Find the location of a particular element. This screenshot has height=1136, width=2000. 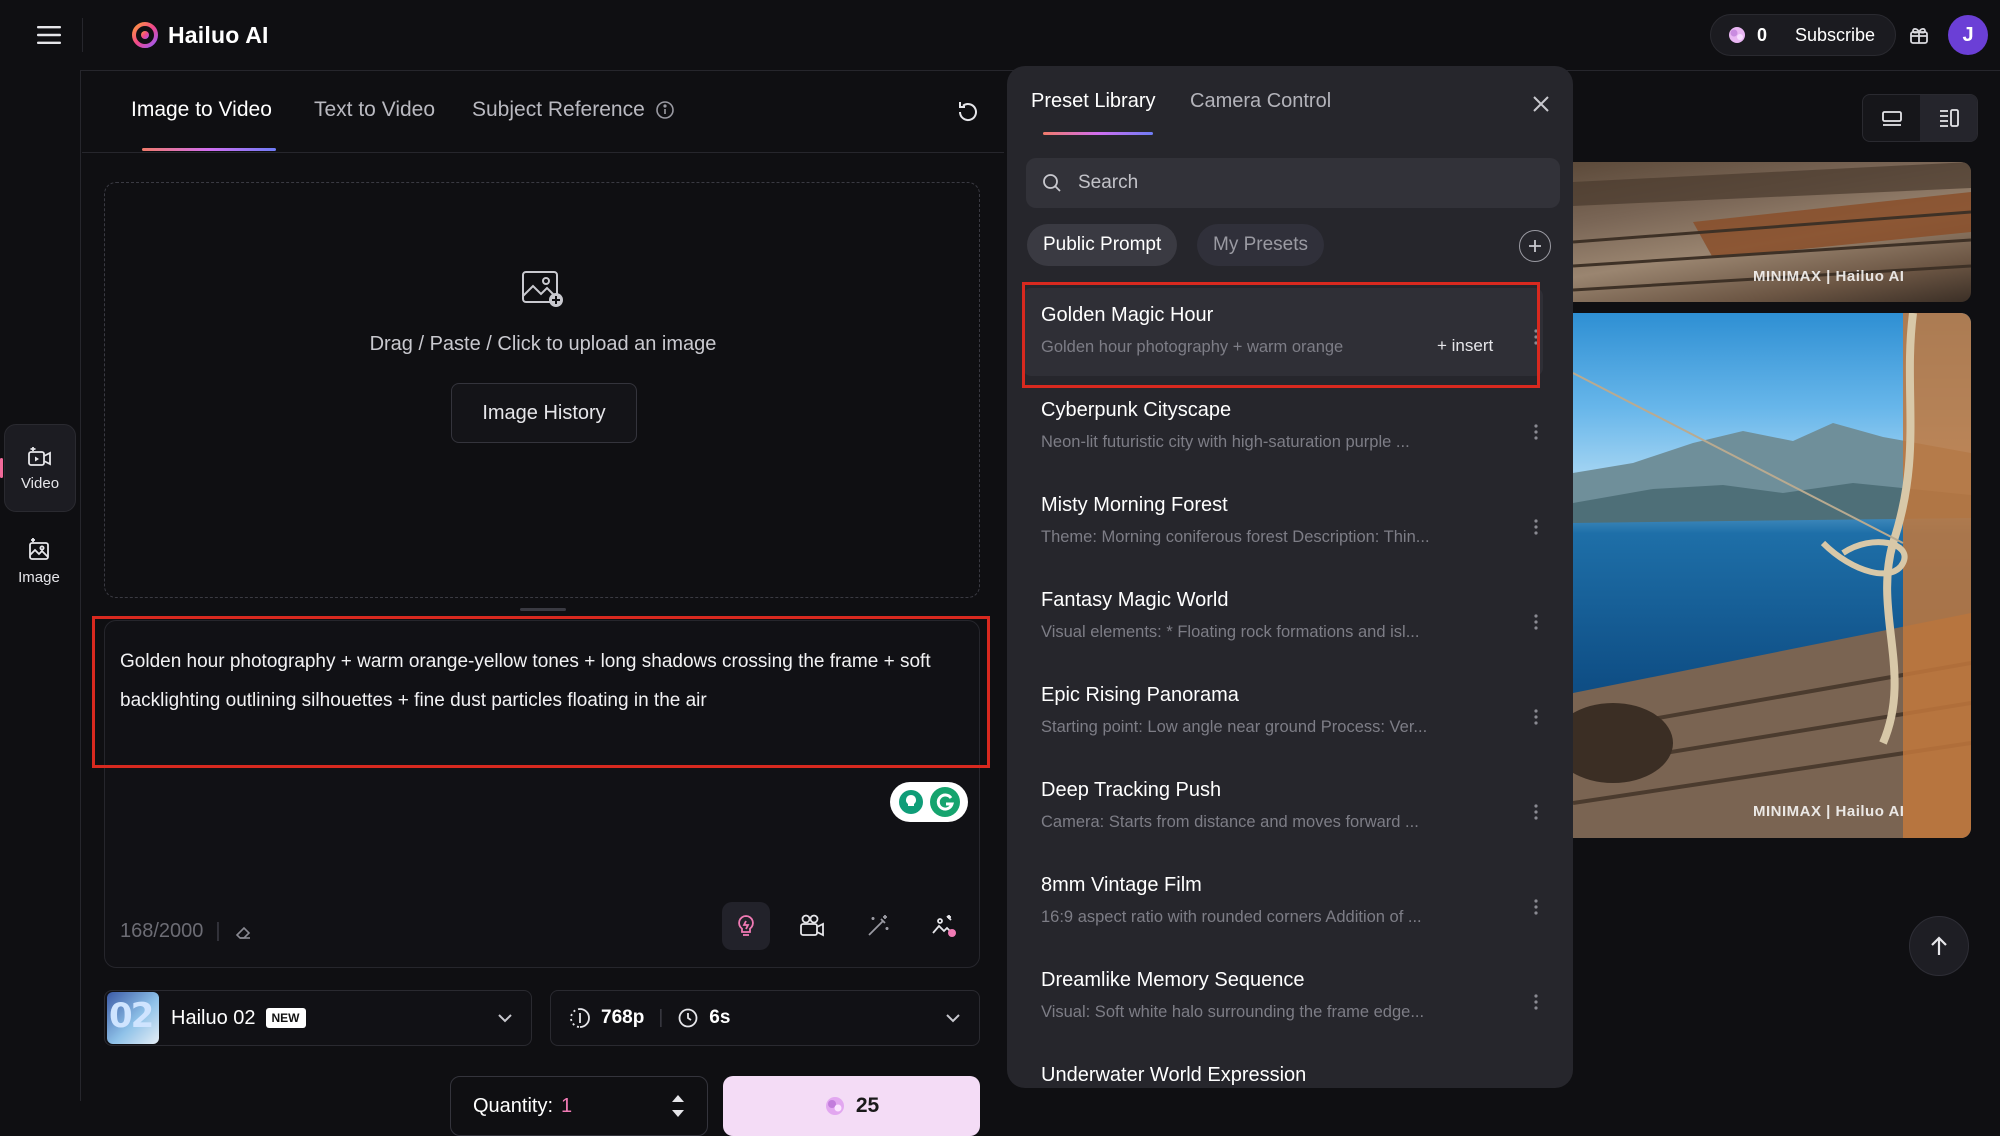

tab-preset-library: Preset Library is located at coordinates (1093, 101).